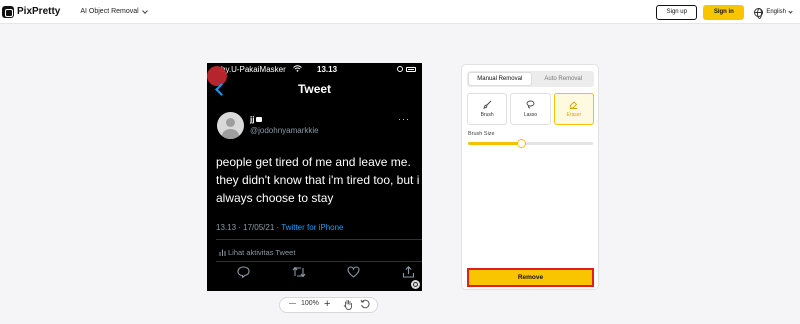  What do you see at coordinates (230, 125) in the screenshot?
I see `avatar` at bounding box center [230, 125].